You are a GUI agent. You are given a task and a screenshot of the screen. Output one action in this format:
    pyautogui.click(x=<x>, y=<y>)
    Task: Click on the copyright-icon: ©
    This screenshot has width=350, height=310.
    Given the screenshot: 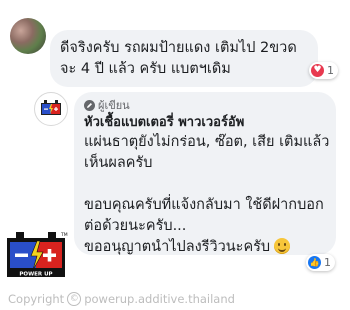 What is the action you would take?
    pyautogui.click(x=74, y=299)
    